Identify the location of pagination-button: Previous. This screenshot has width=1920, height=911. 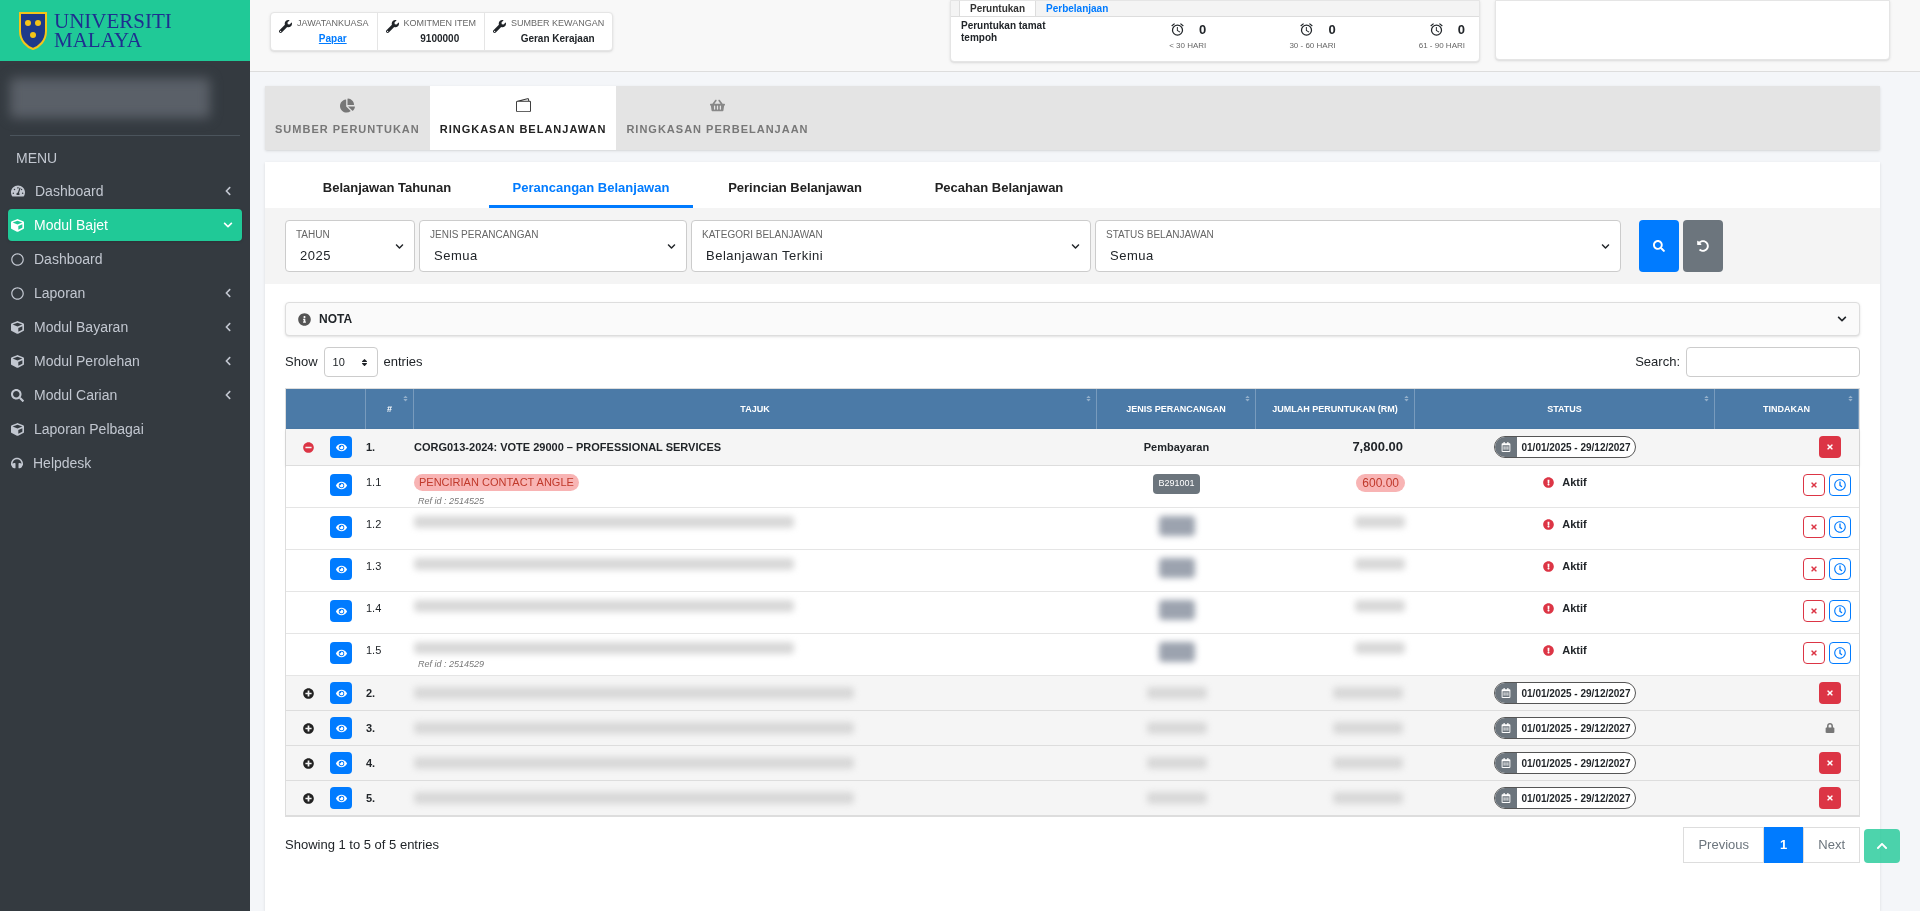
(1724, 845).